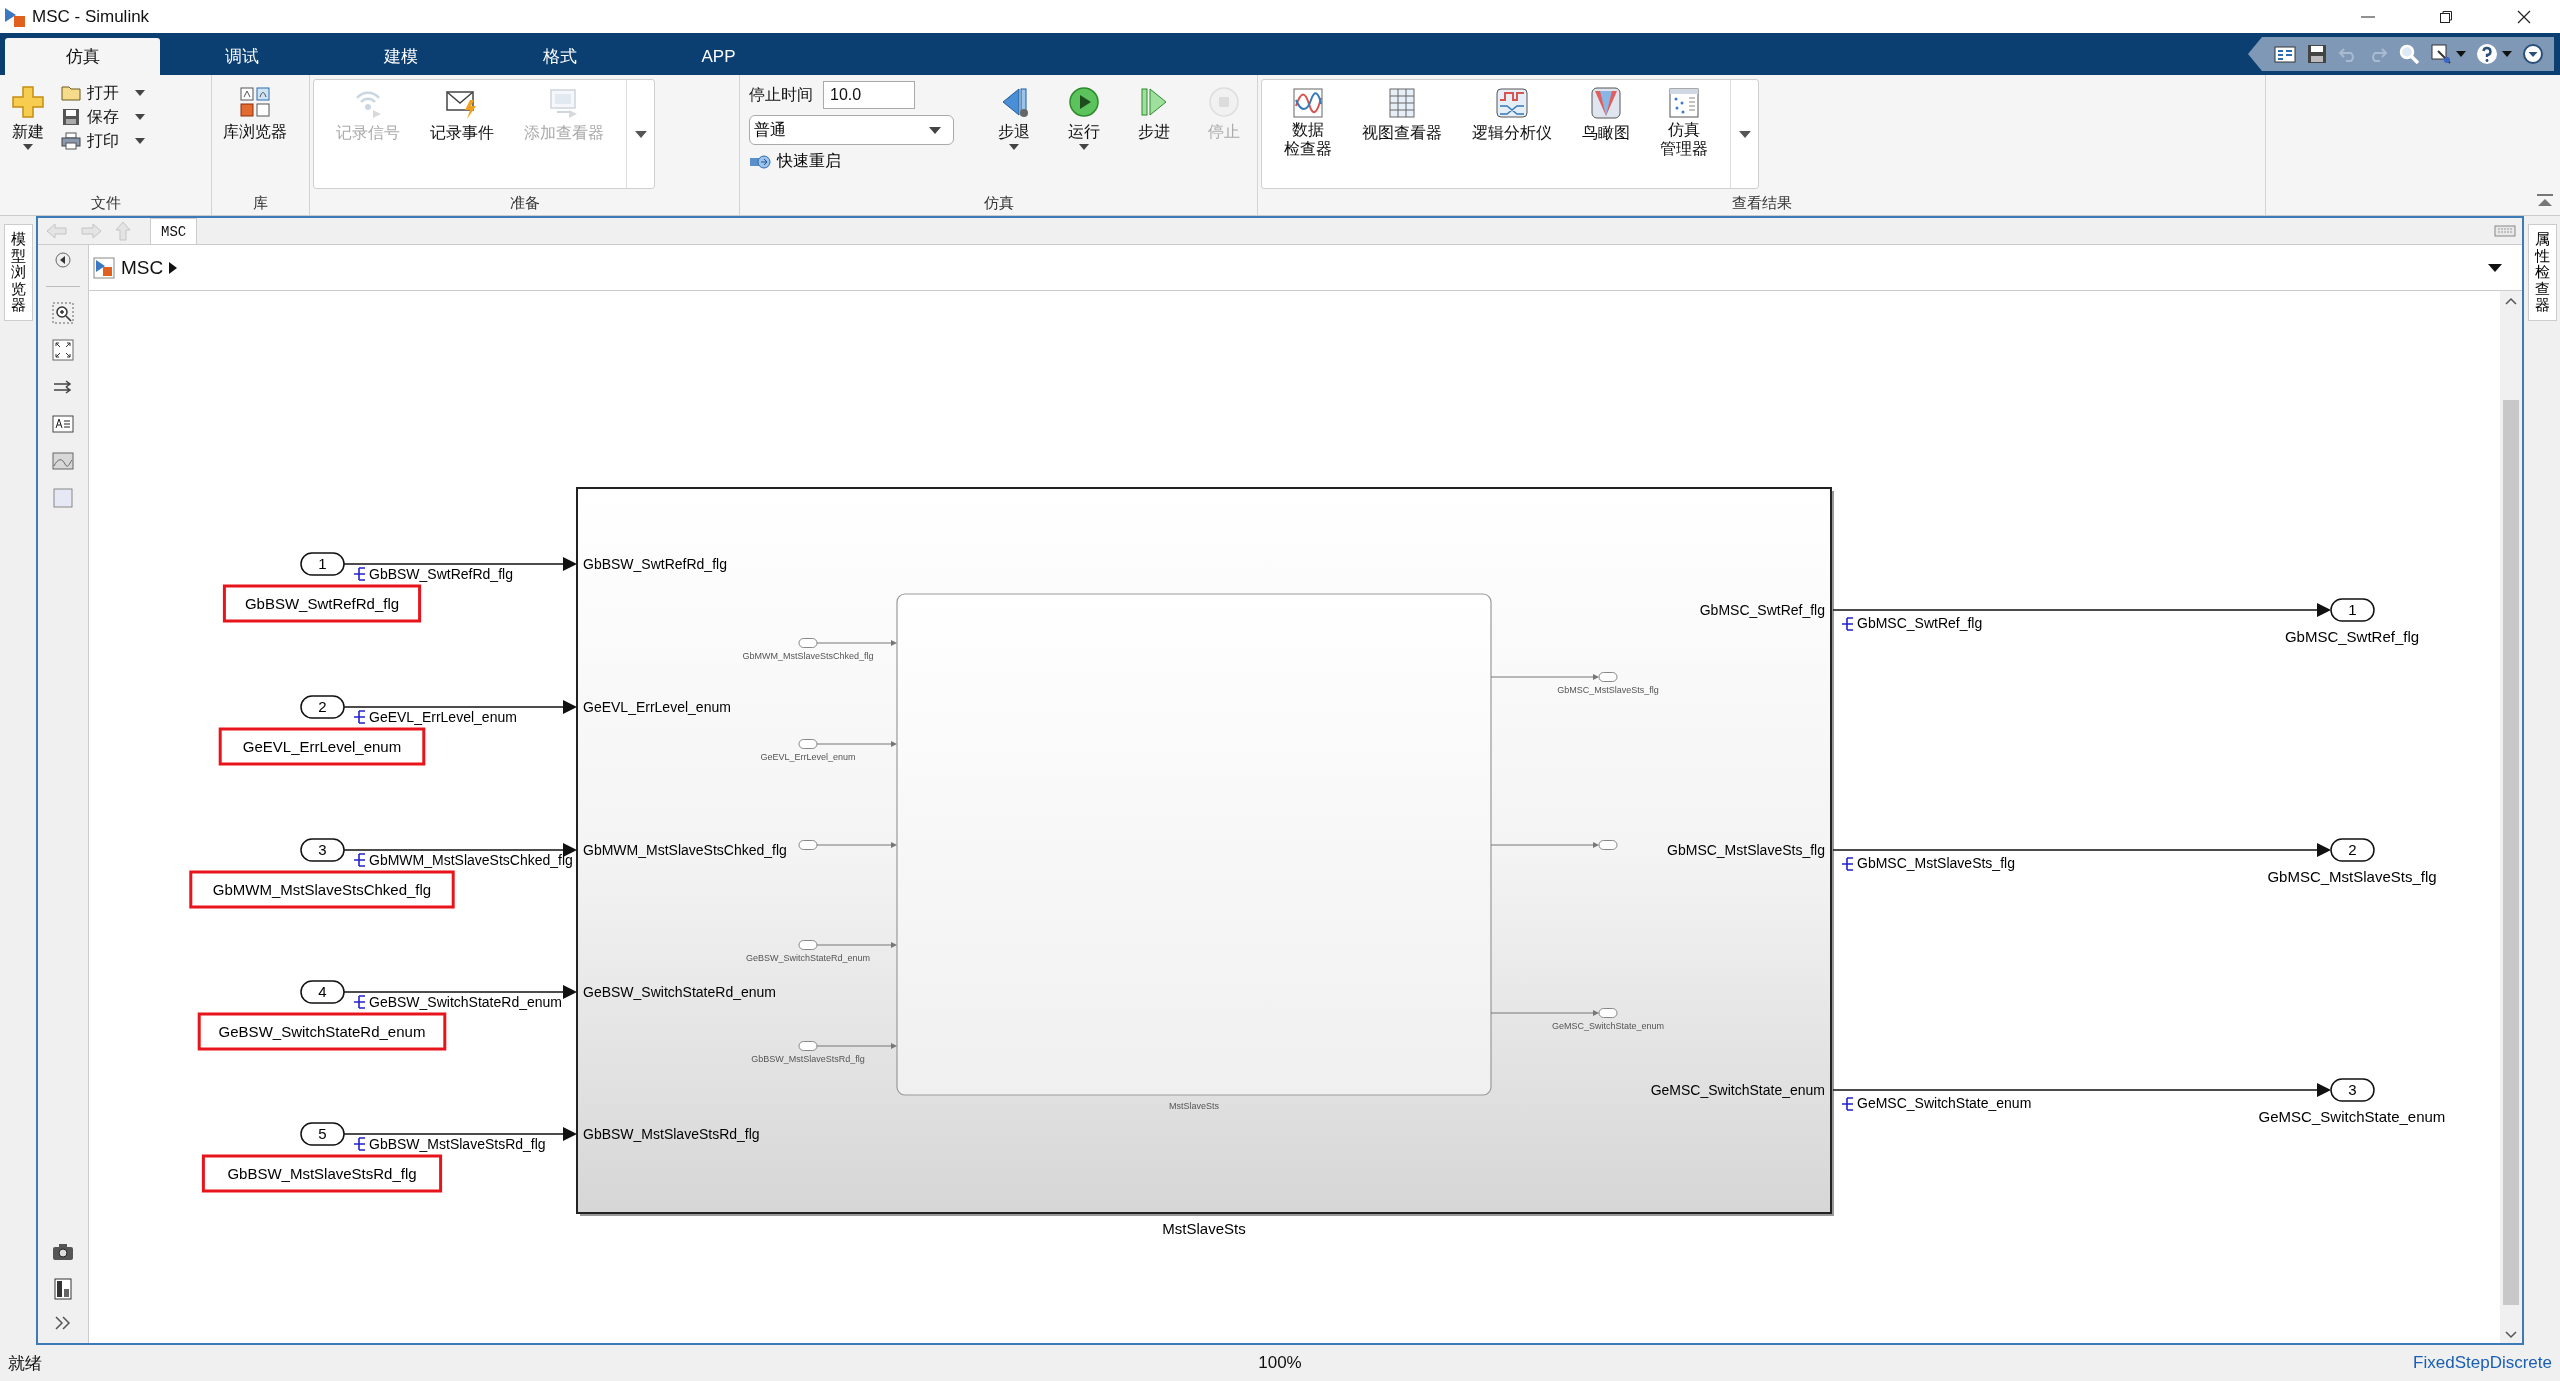 The width and height of the screenshot is (2560, 1381). I want to click on block-label: GbMWM_MstSlaveStsChked_flg, so click(322, 889).